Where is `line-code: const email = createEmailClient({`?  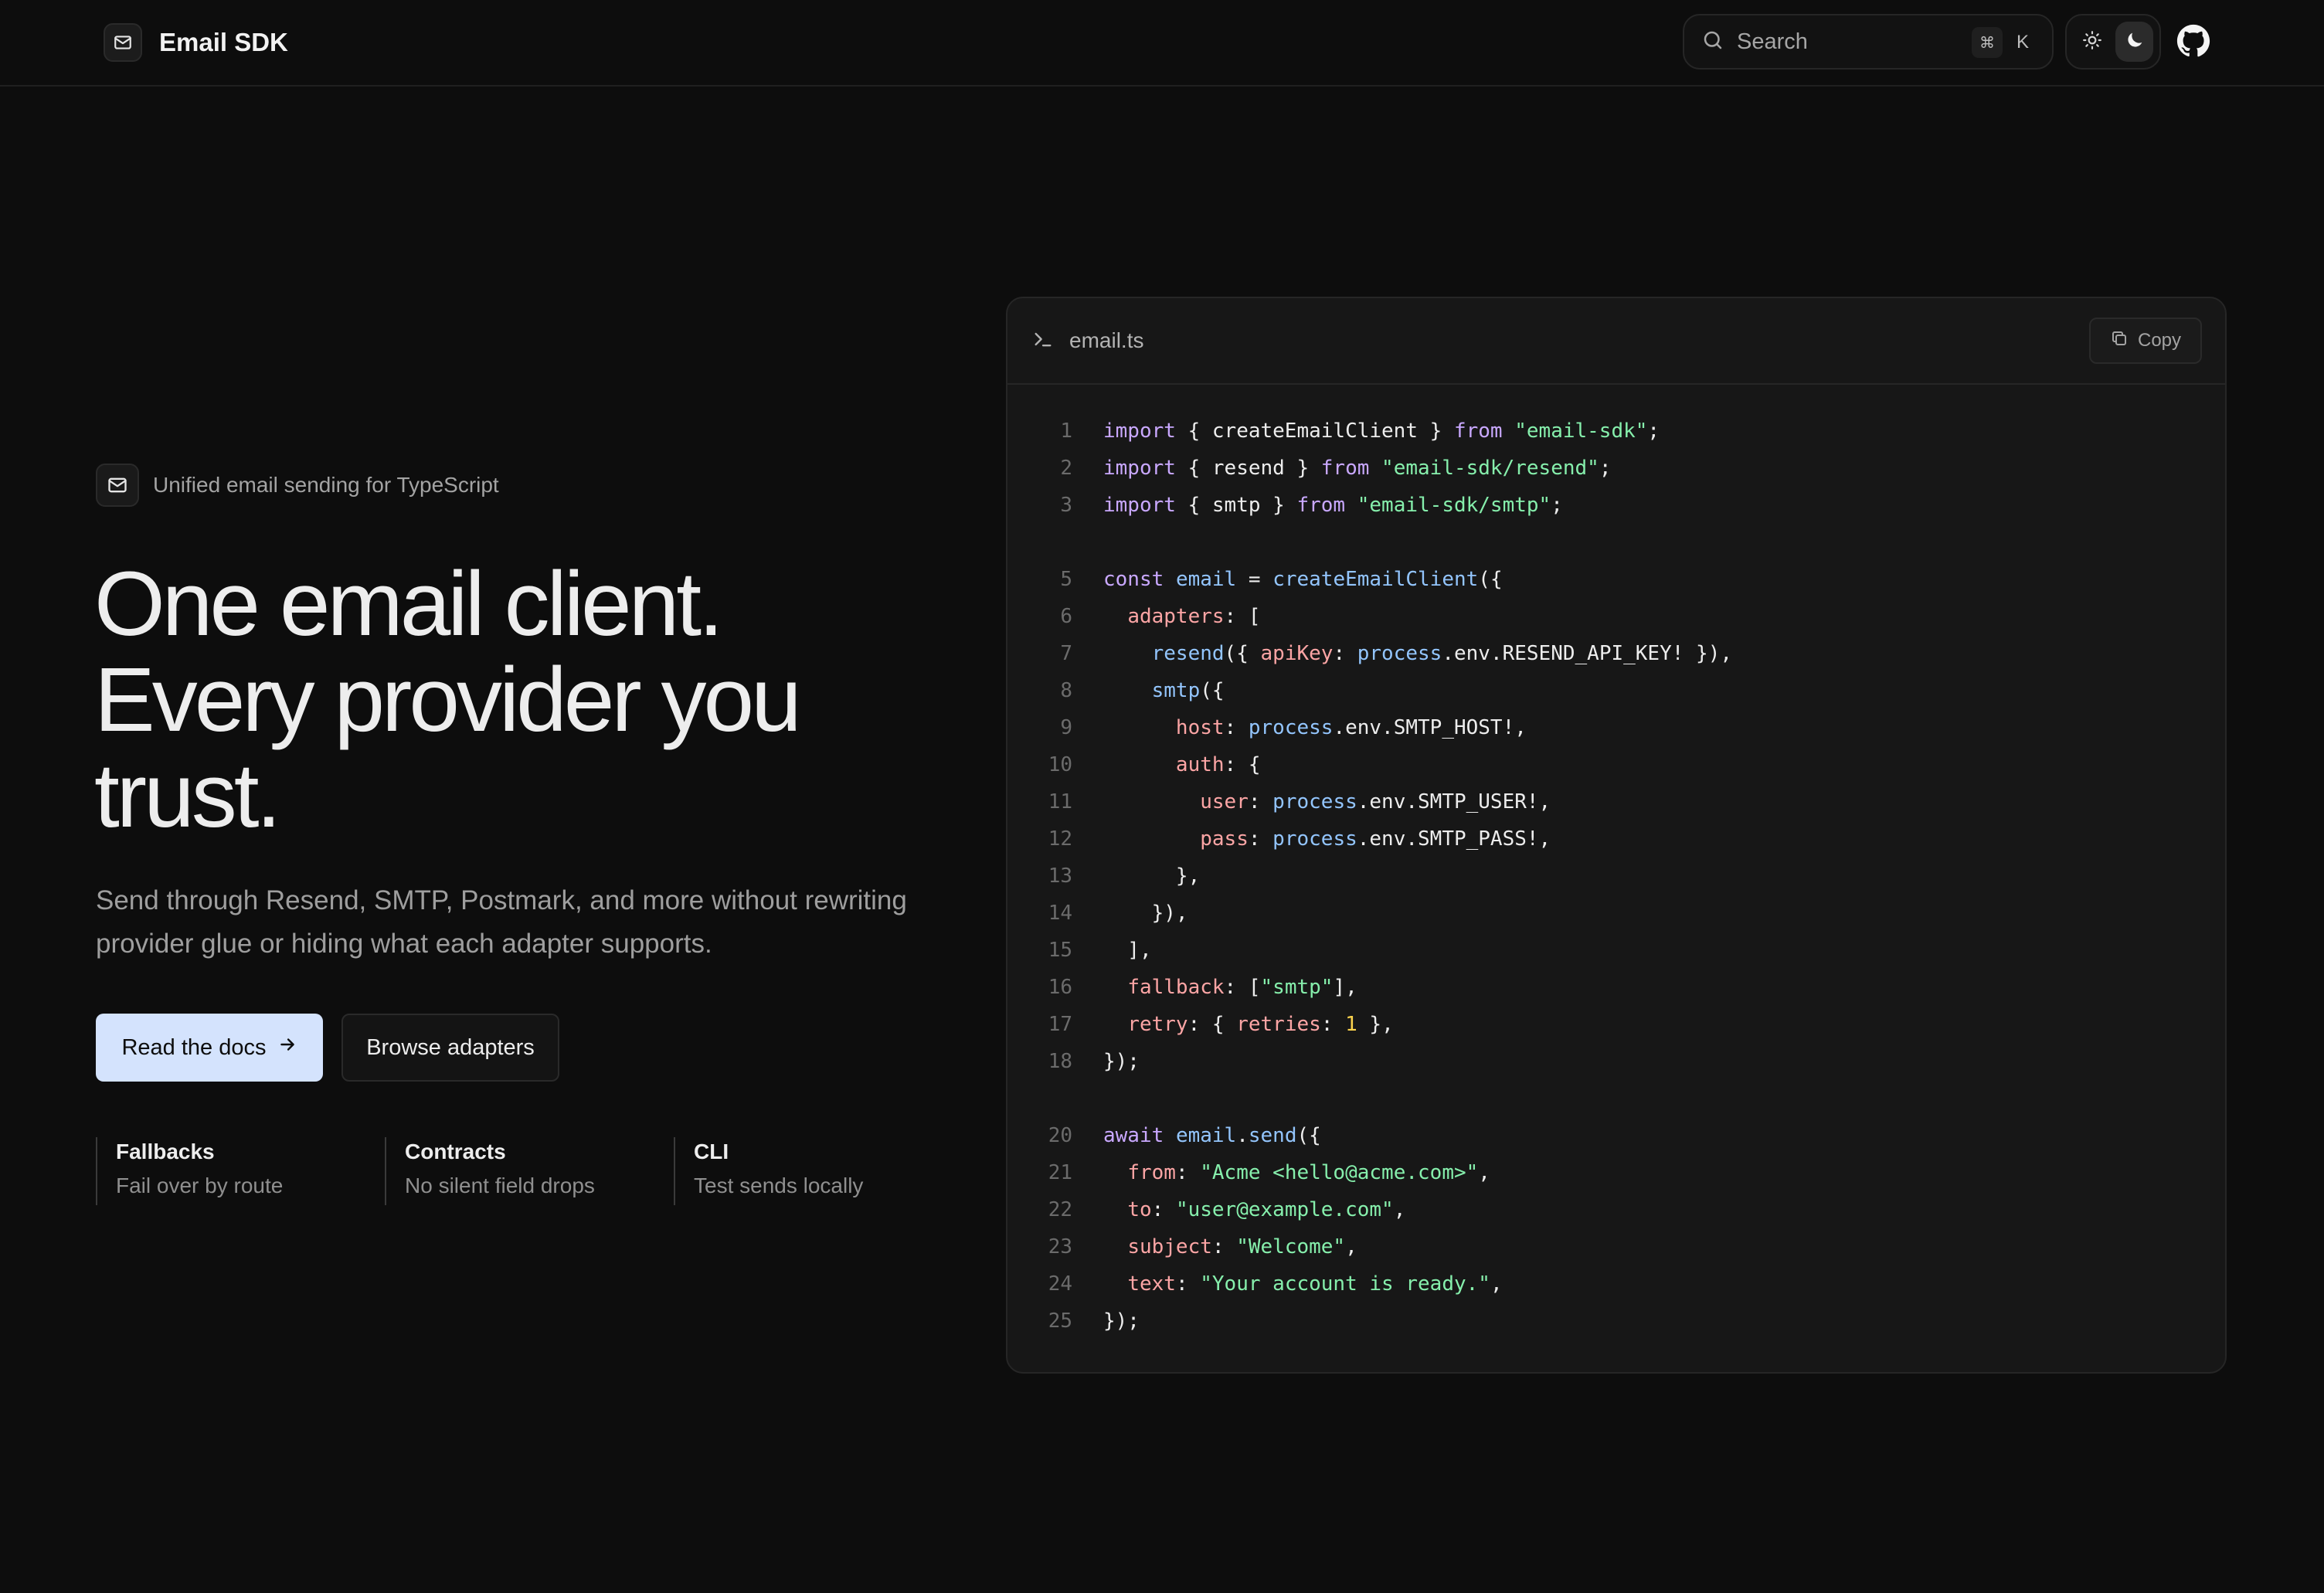
line-code: const email = createEmailClient({ is located at coordinates (1288, 579).